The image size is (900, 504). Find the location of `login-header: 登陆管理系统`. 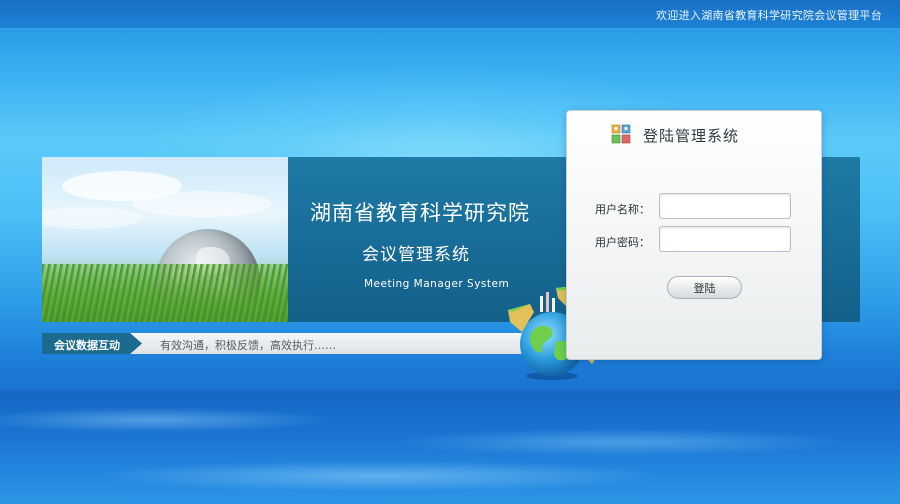

login-header: 登陆管理系统 is located at coordinates (694, 133).